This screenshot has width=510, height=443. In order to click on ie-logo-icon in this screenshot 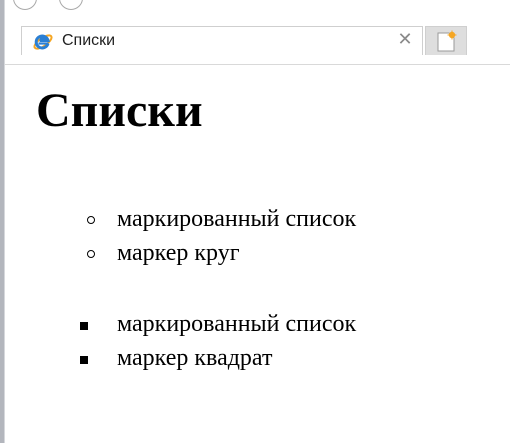, I will do `click(43, 42)`.